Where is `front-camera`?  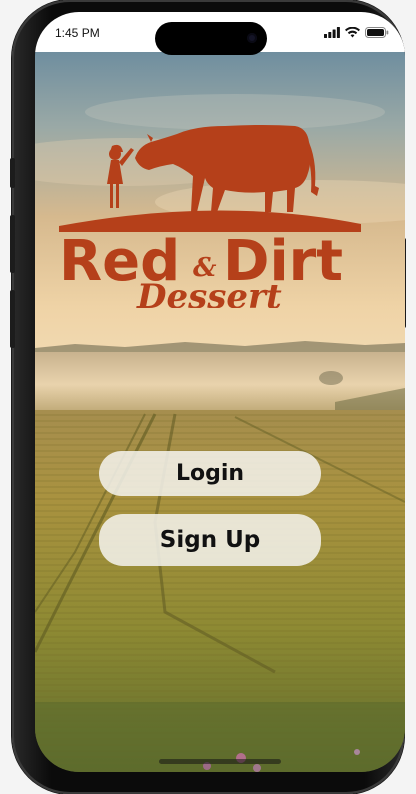
front-camera is located at coordinates (252, 38).